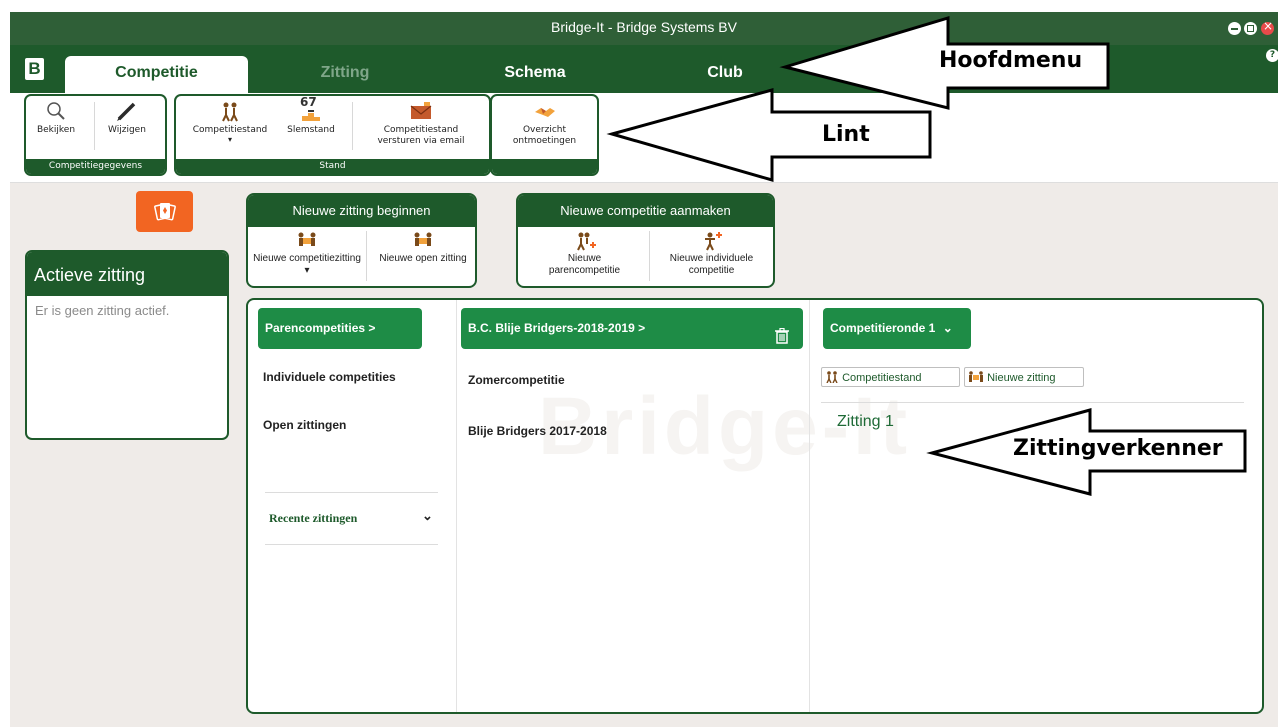 The width and height of the screenshot is (1278, 727). I want to click on hoofdmenu-callout: Hoofdmenu, so click(1011, 60).